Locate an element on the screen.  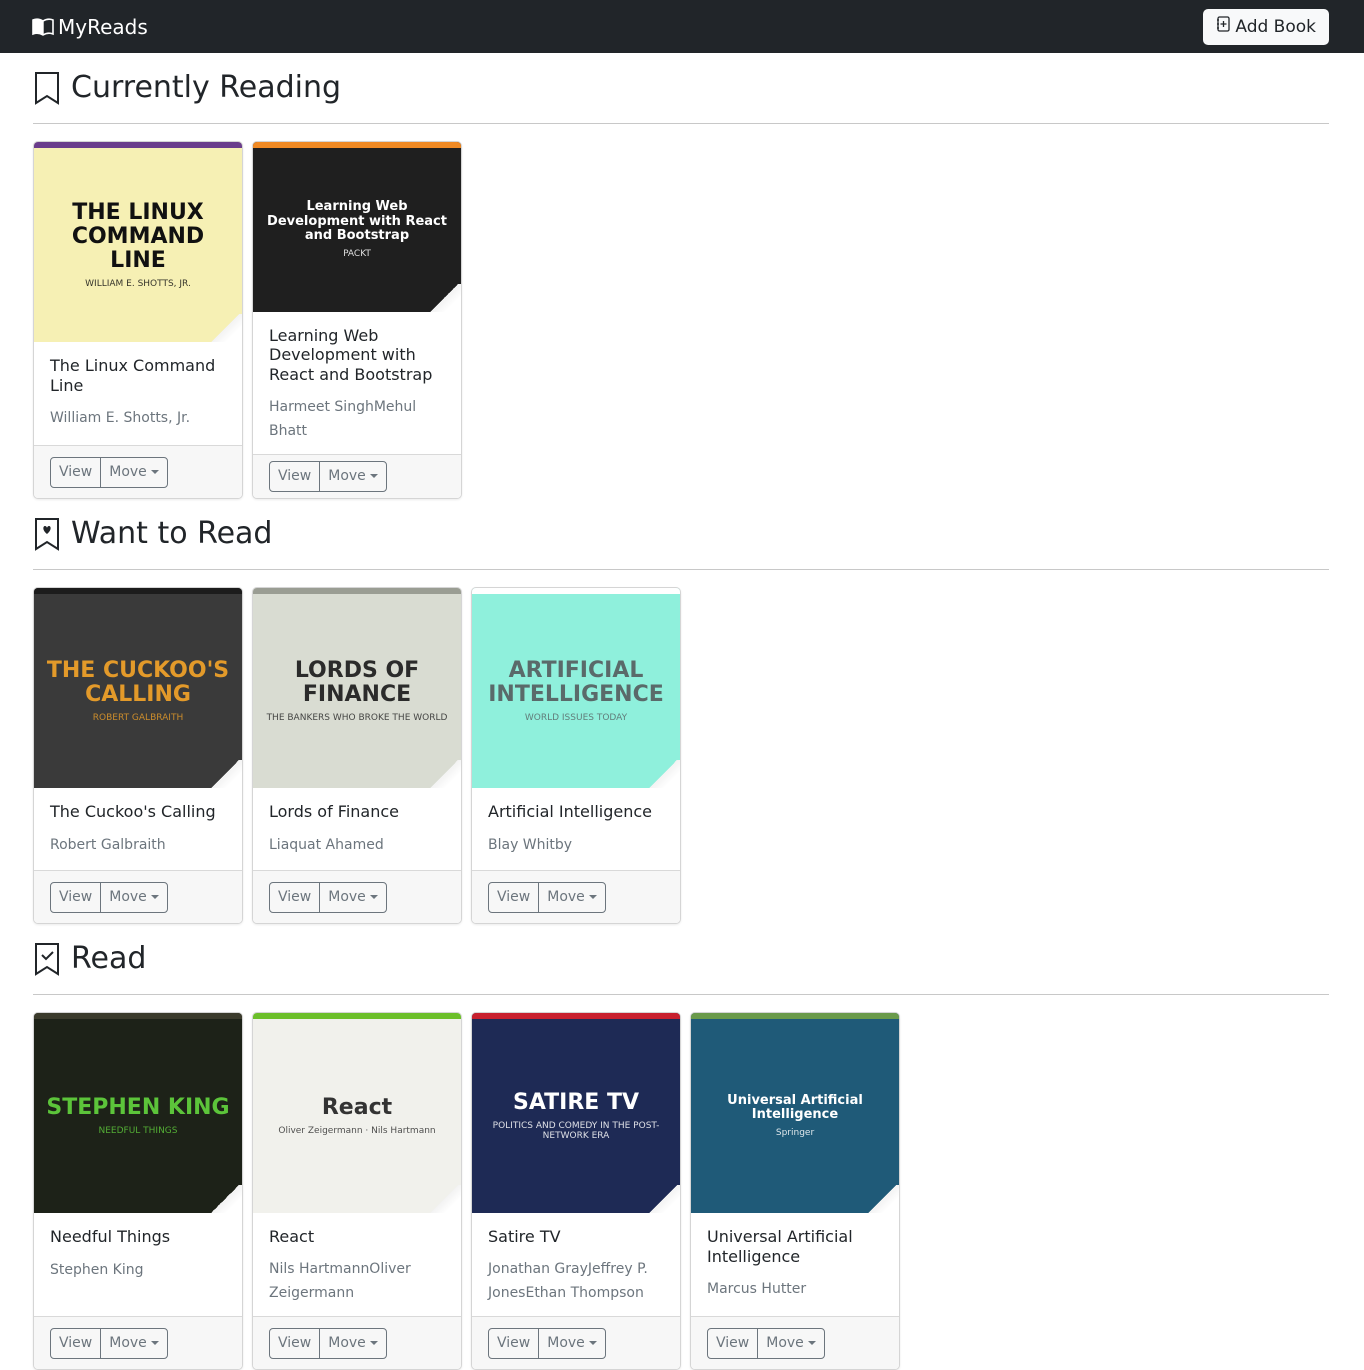
book-title: React is located at coordinates (292, 1236).